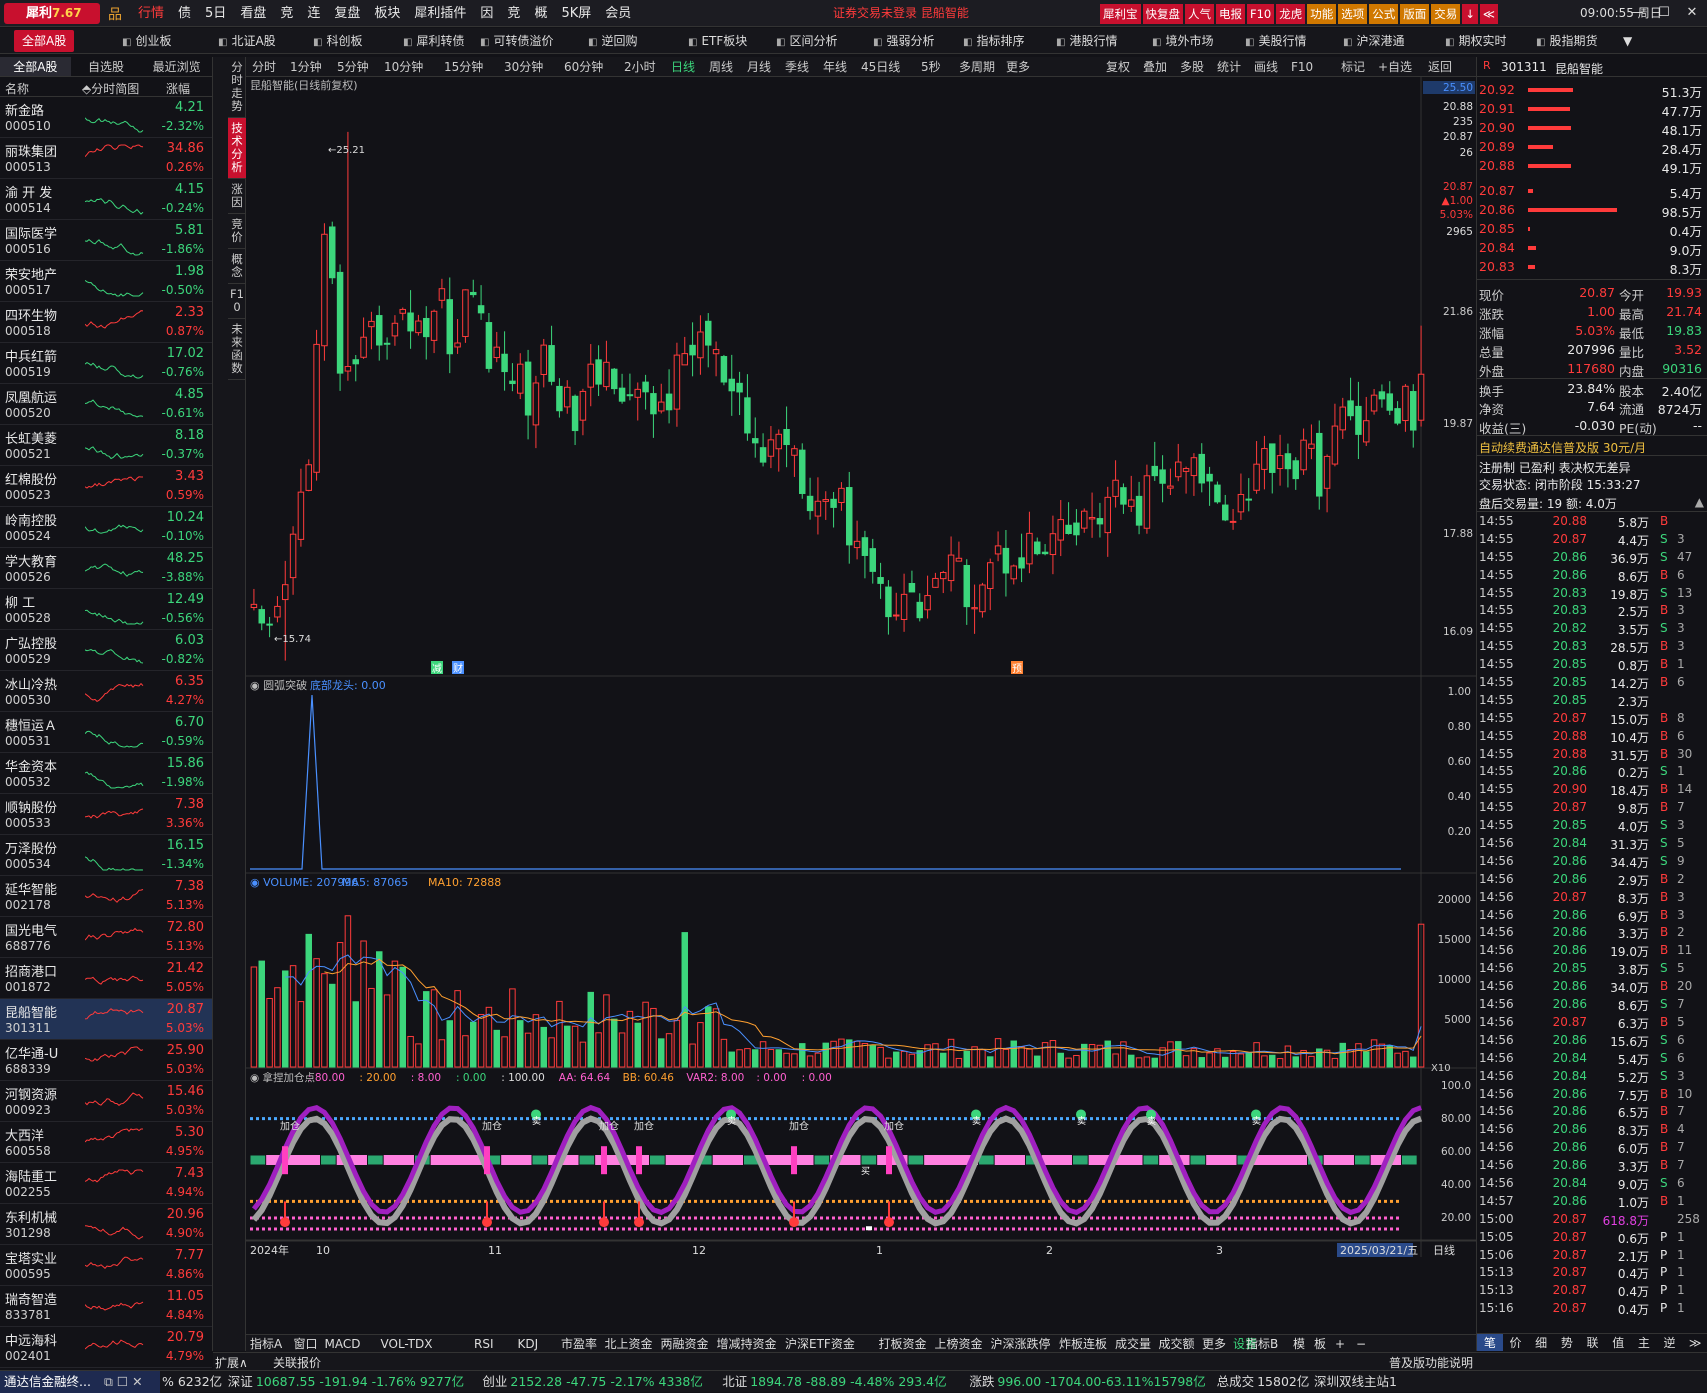 The width and height of the screenshot is (1707, 1393). Describe the element at coordinates (1490, 1342) in the screenshot. I see `quote-tab-0: 笔` at that location.